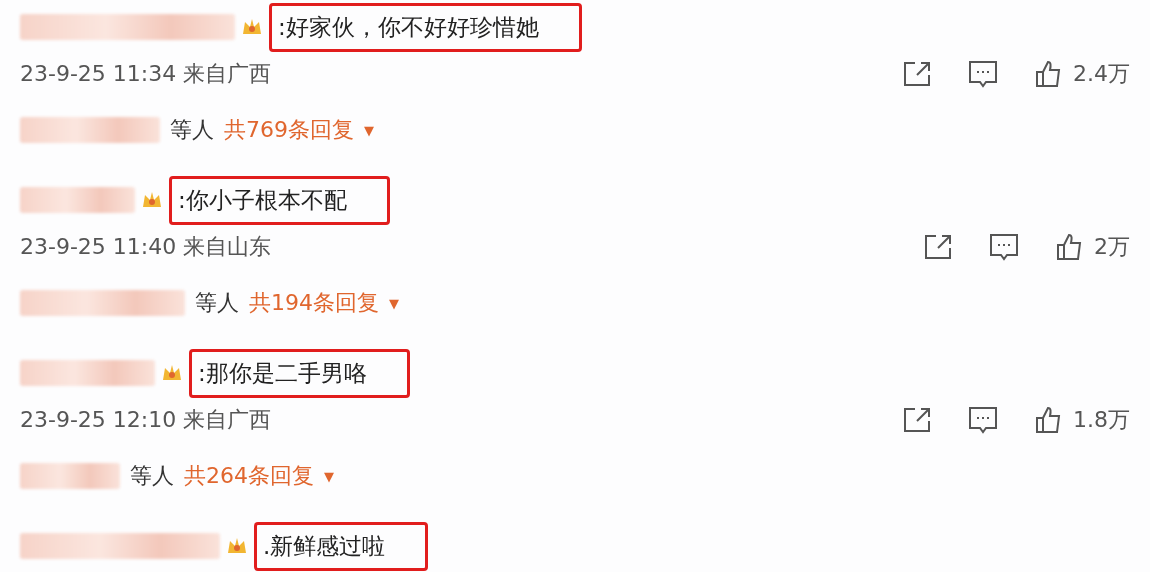 This screenshot has width=1150, height=572. What do you see at coordinates (249, 476) in the screenshot?
I see `reply-count-link: 共264条回复` at bounding box center [249, 476].